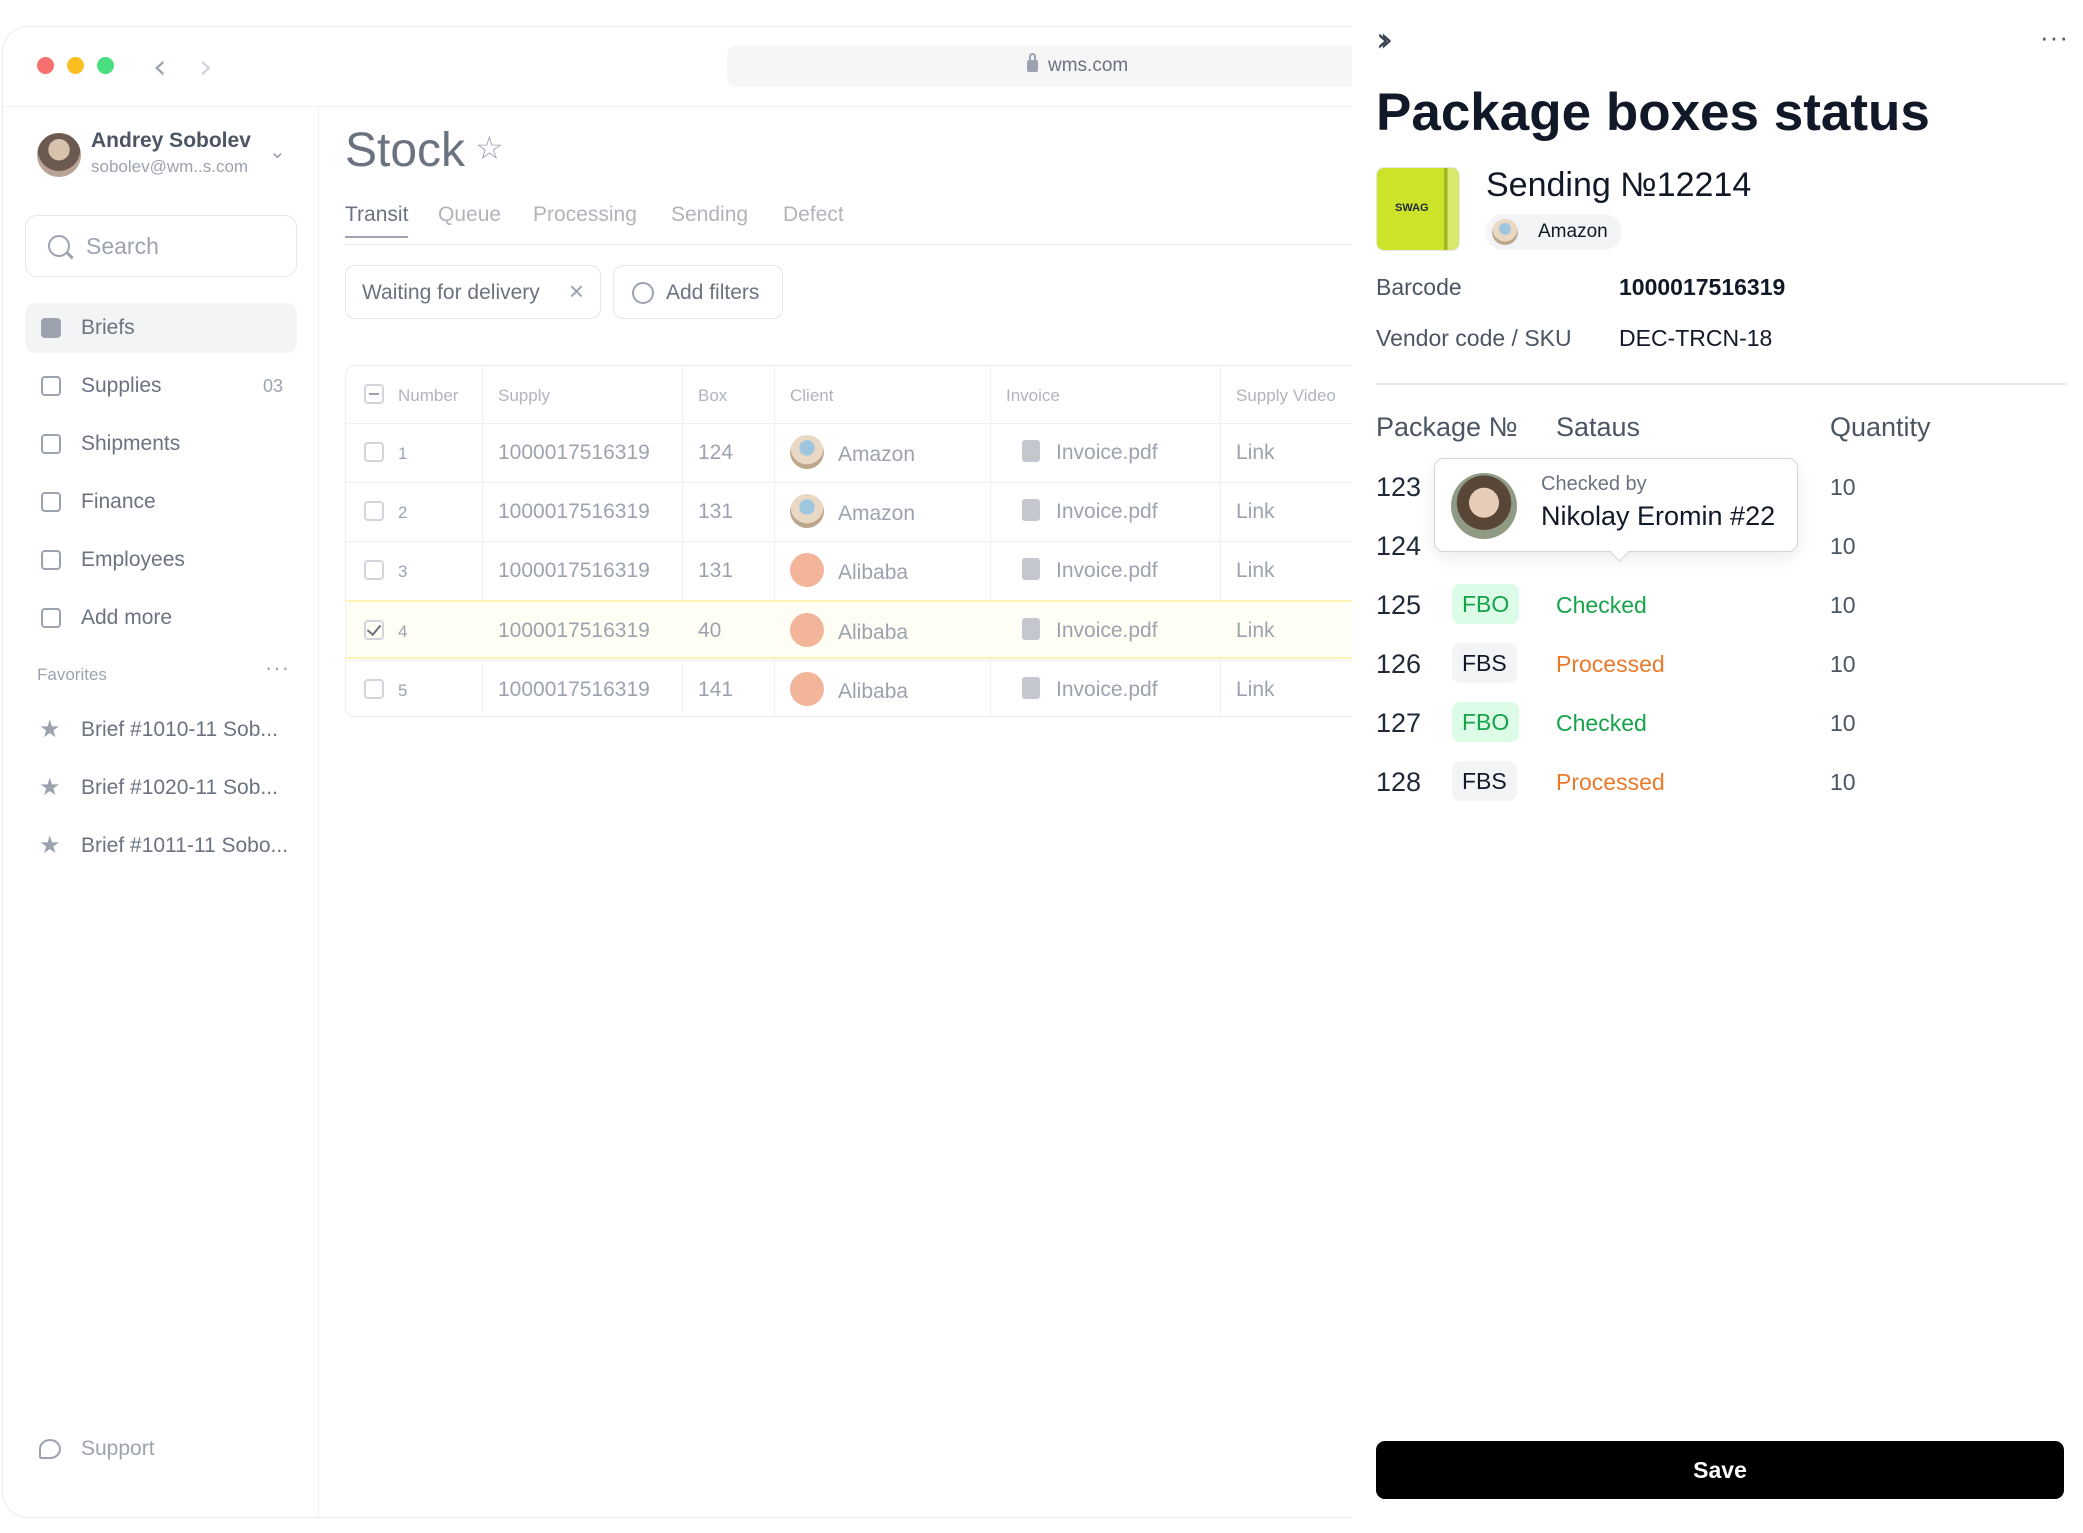 This screenshot has width=2083, height=1533. Describe the element at coordinates (1721, 783) in the screenshot. I see `package-row: 128 FBS Processed 10` at that location.